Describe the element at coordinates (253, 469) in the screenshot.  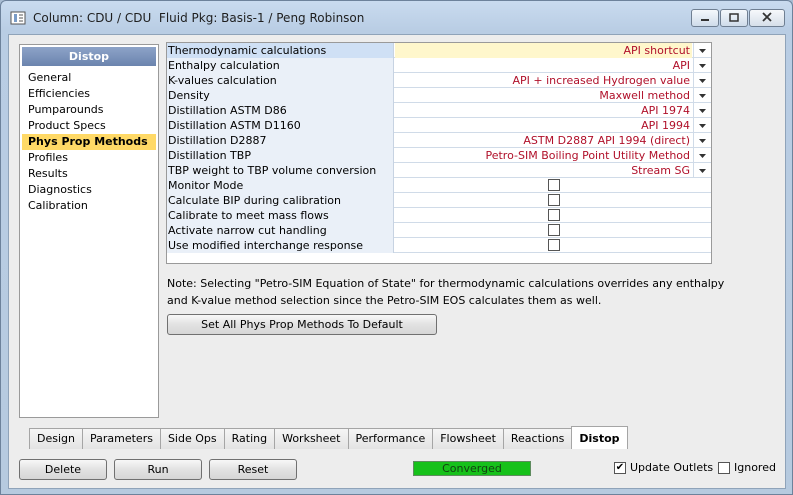
I see `reset-button: Reset` at that location.